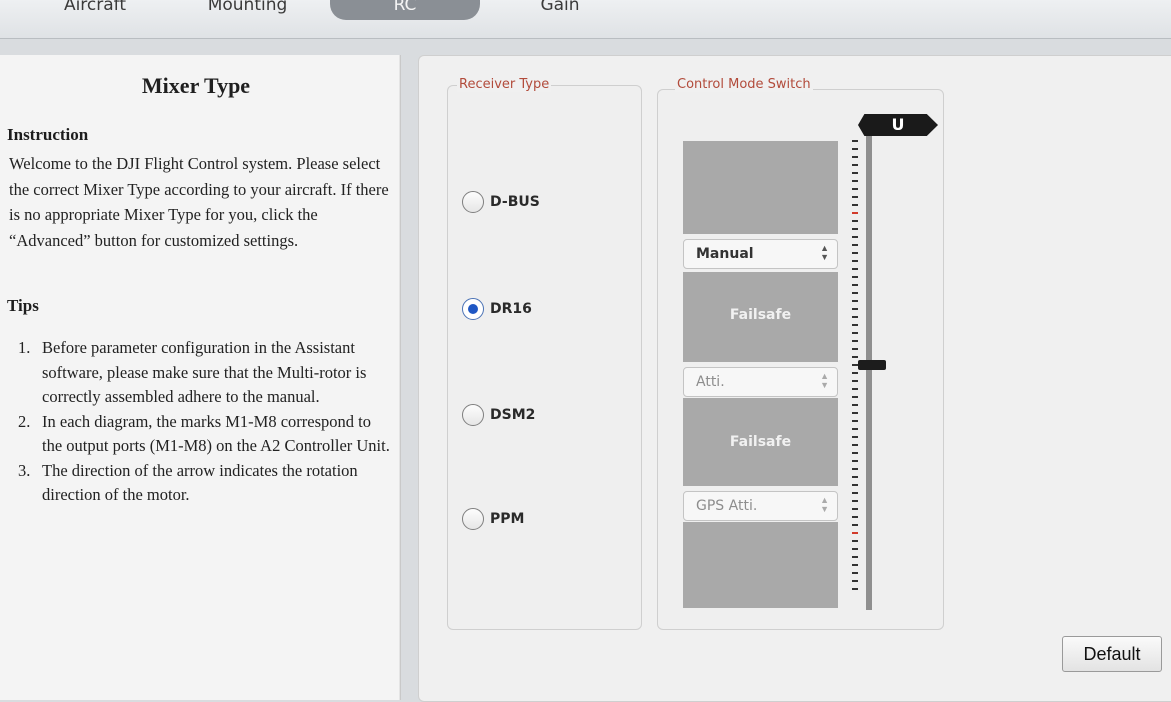 Image resolution: width=1171 pixels, height=702 pixels. Describe the element at coordinates (760, 565) in the screenshot. I see `mode-zone-bottom` at that location.